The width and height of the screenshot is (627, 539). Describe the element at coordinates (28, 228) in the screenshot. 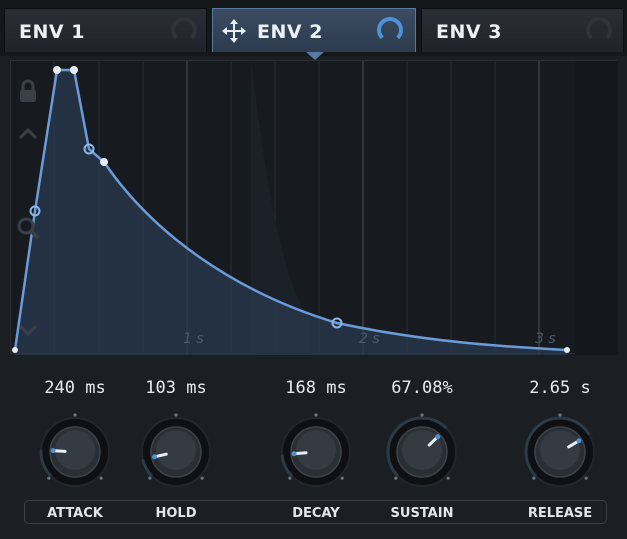

I see `zoom-icon` at that location.